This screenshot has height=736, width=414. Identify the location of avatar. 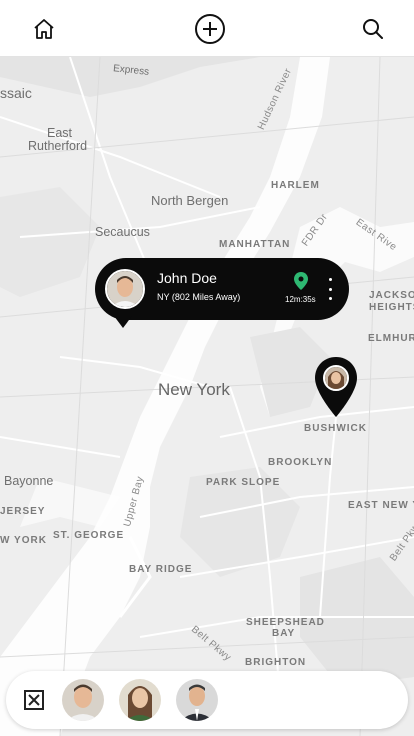
(125, 289).